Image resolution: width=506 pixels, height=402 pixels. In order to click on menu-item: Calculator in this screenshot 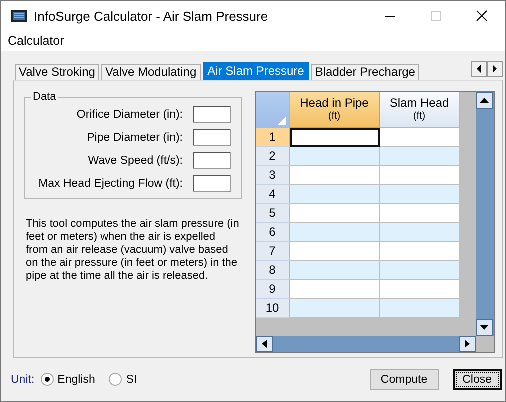, I will do `click(36, 41)`.